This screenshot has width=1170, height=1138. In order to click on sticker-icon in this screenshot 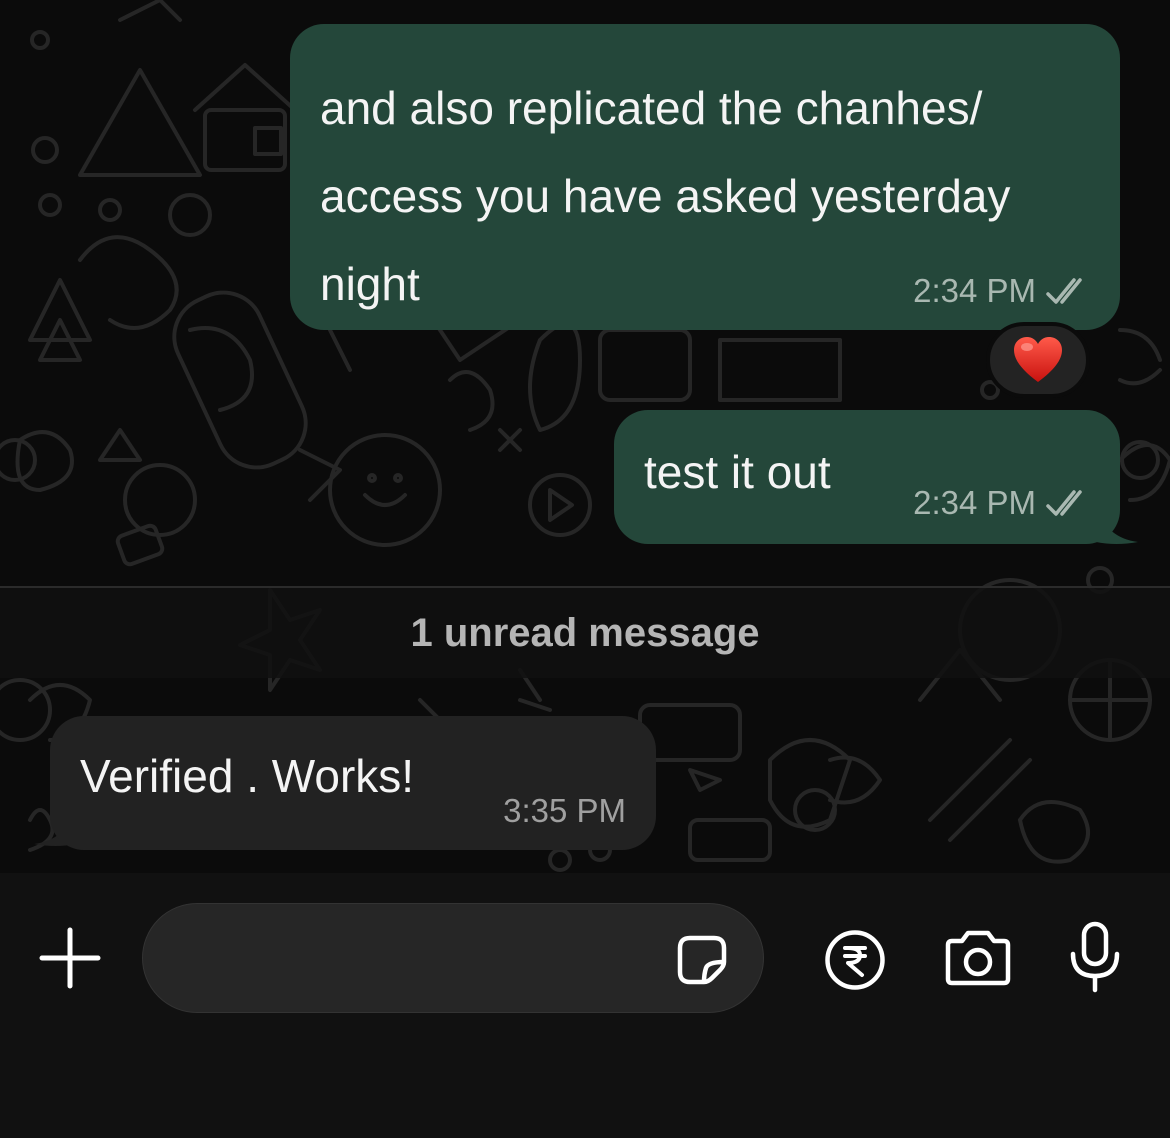, I will do `click(702, 960)`.